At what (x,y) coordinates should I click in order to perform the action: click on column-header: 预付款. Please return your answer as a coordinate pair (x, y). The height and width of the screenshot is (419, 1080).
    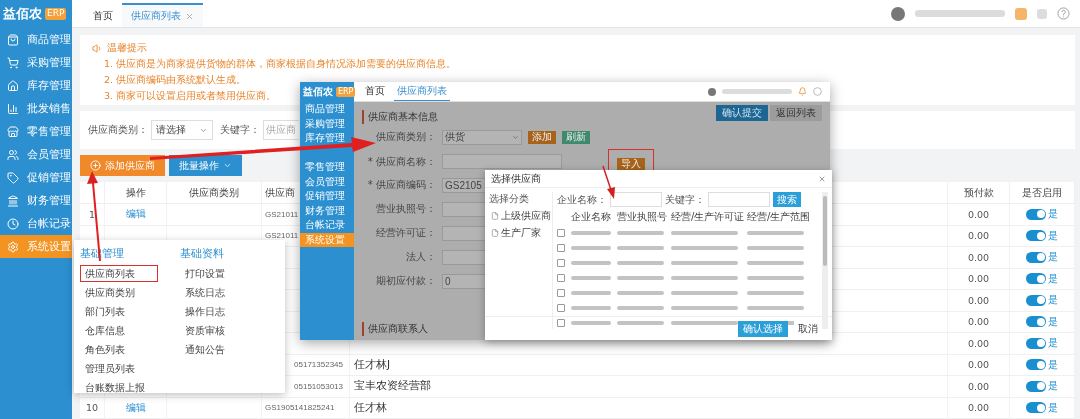
    Looking at the image, I should click on (978, 192).